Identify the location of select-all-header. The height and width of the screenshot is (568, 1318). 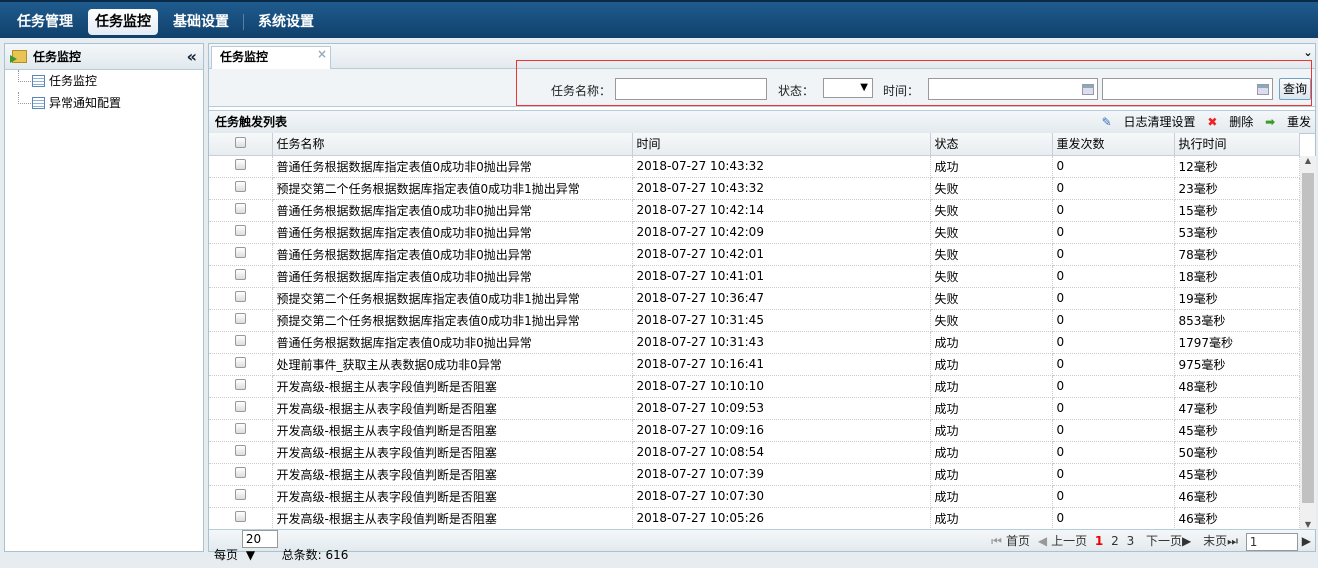
(241, 144).